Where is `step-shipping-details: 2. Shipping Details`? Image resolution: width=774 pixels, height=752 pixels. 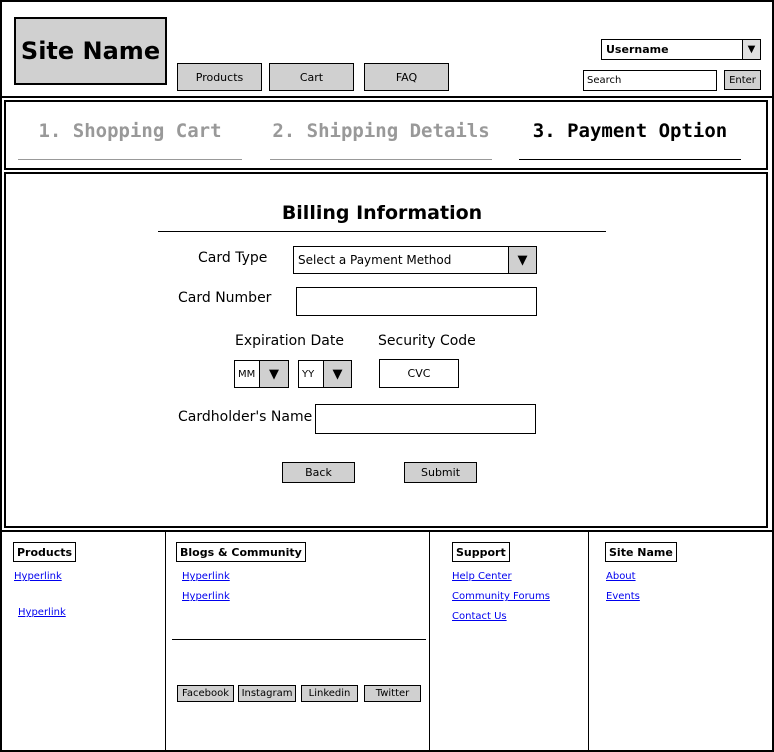 step-shipping-details: 2. Shipping Details is located at coordinates (381, 140).